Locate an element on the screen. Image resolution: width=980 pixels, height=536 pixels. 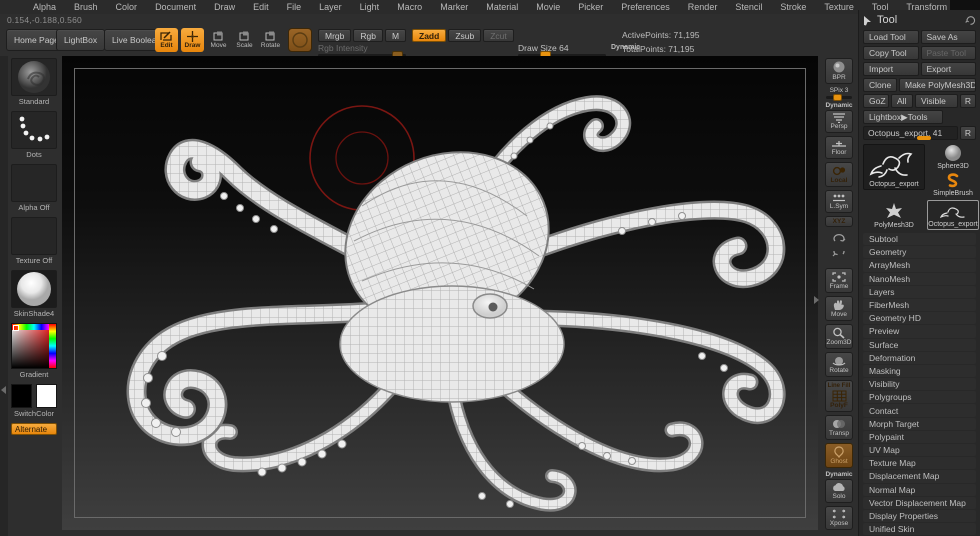
octopus-export-tool-selected: Octopus_export is located at coordinates (953, 215).